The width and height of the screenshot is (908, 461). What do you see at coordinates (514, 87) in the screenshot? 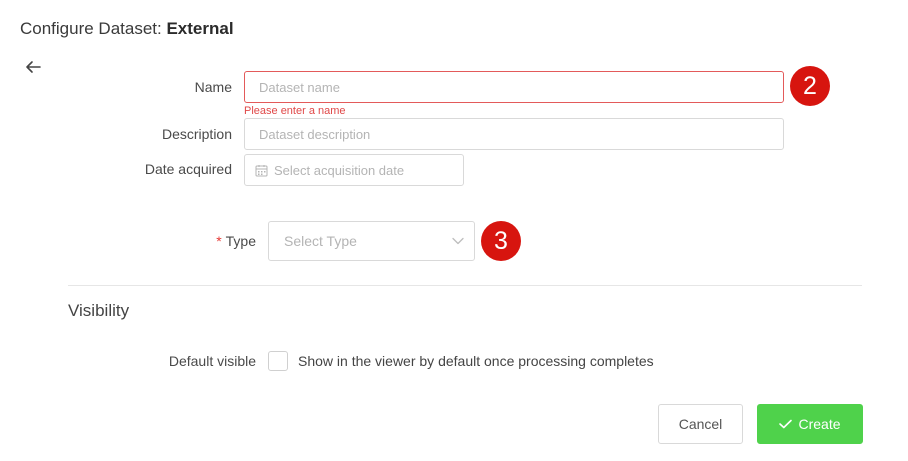
I see `name-input` at bounding box center [514, 87].